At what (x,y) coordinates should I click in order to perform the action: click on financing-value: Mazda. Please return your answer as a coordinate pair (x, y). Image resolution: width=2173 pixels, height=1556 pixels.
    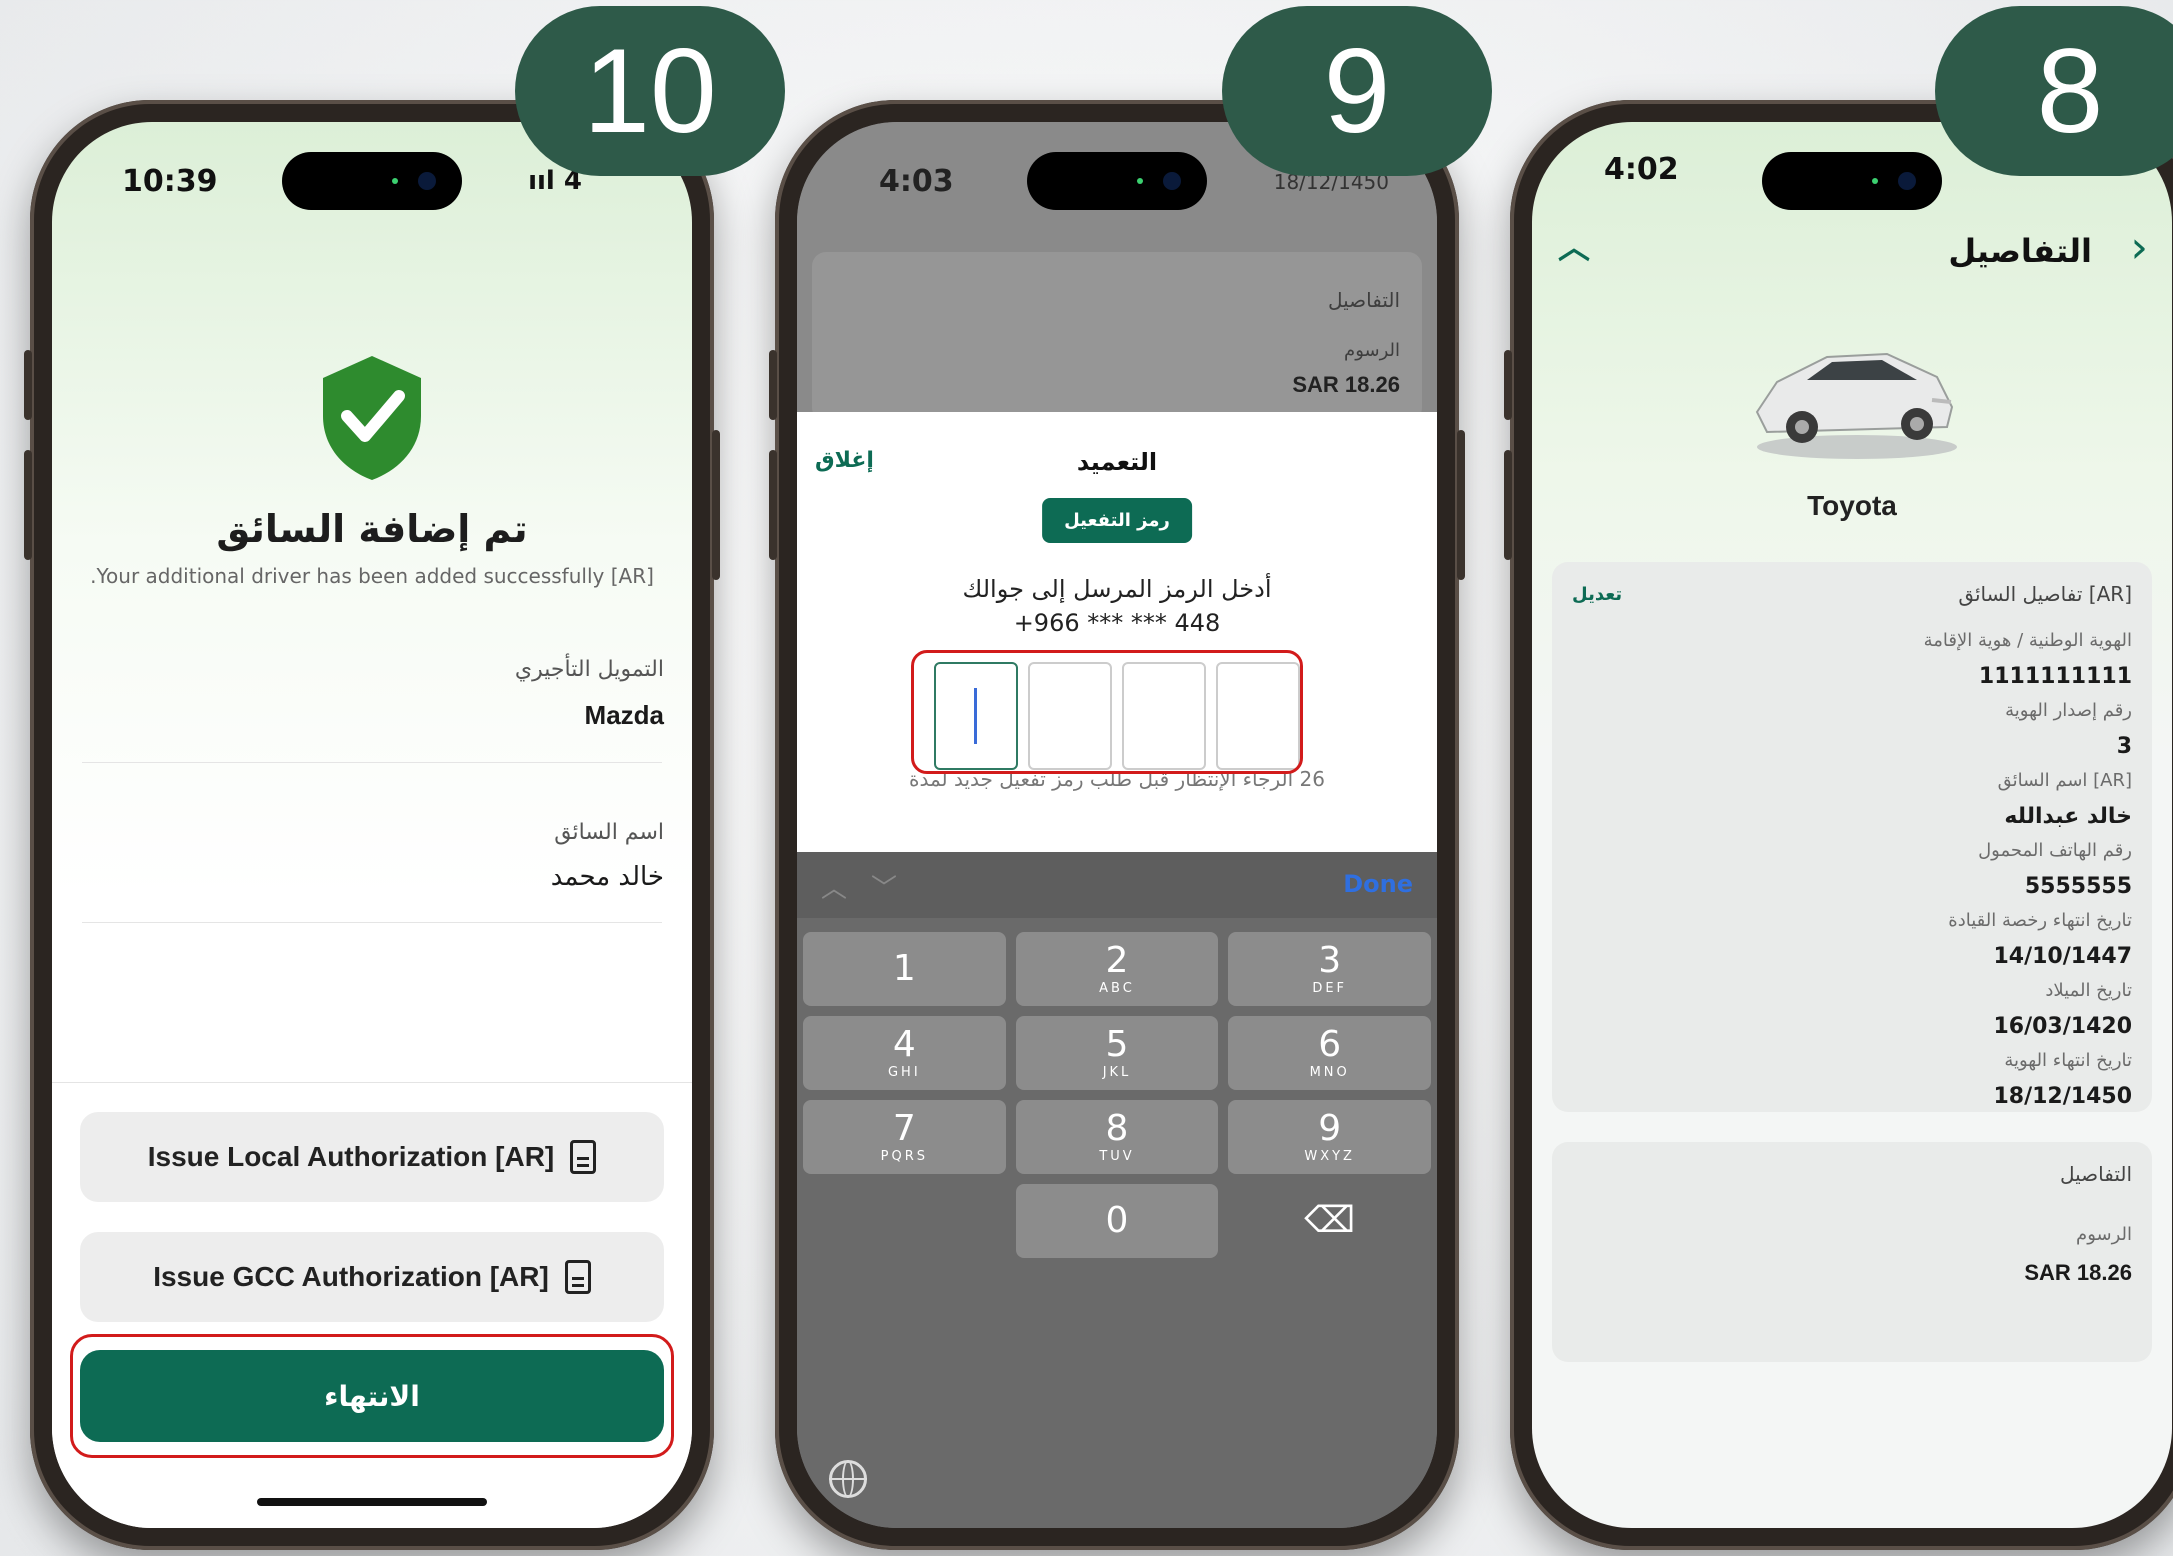
    Looking at the image, I should click on (624, 715).